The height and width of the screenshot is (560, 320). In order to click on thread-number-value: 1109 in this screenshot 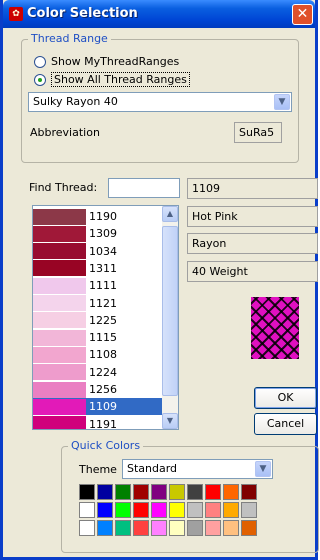, I will do `click(206, 188)`.